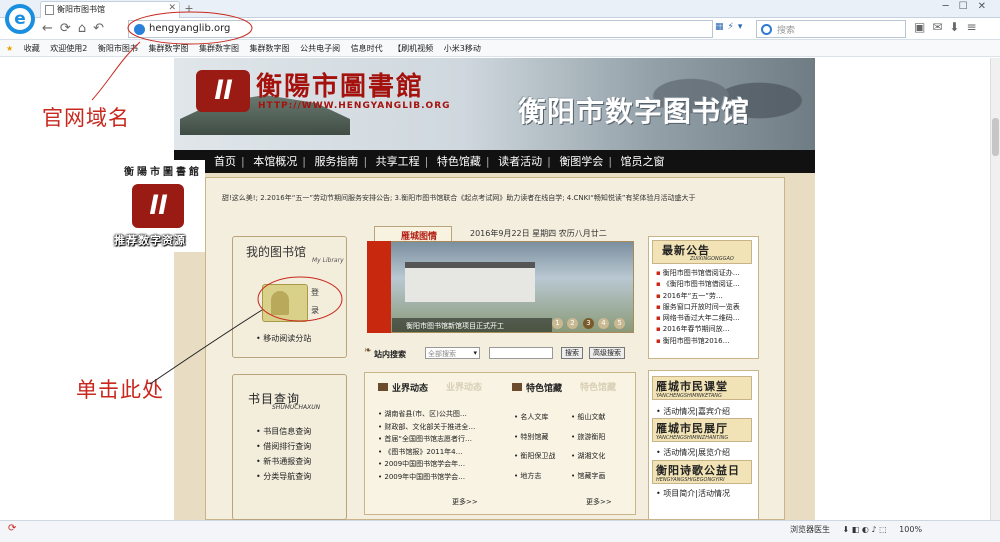  Describe the element at coordinates (572, 323) in the screenshot. I see `slide-page-button: 2` at that location.